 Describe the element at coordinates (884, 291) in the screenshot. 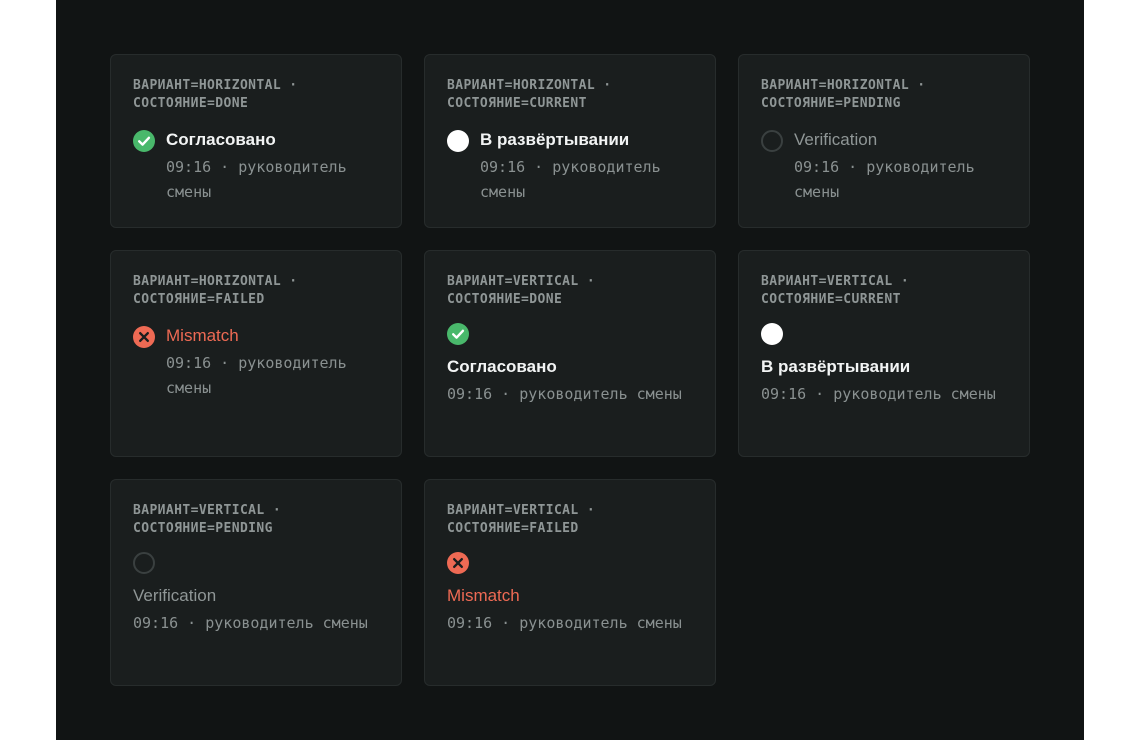

I see `variant-meta: ВАРИАНТ=VERTICAL · СОСТОЯНИЕ=CURRENT` at that location.